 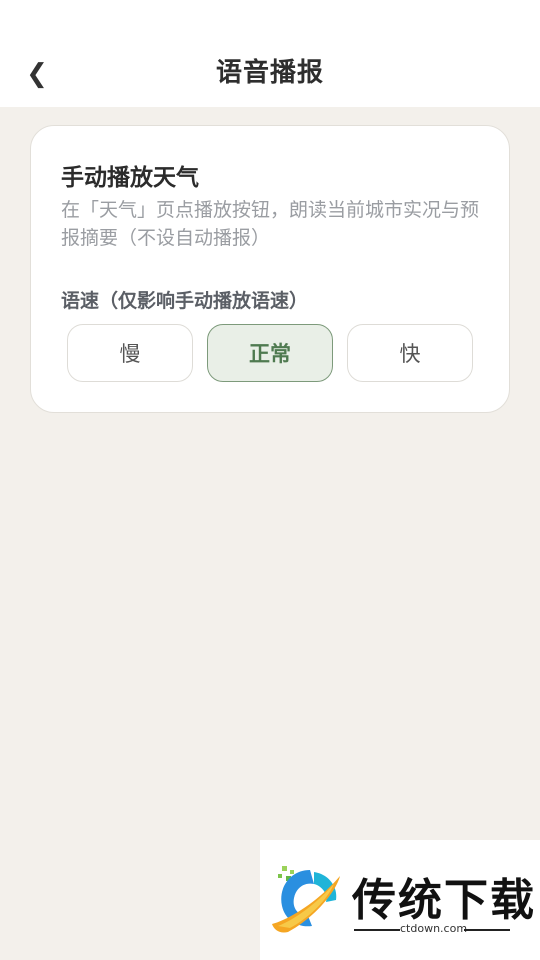 I want to click on speed-normal-button: 正常, so click(x=270, y=353).